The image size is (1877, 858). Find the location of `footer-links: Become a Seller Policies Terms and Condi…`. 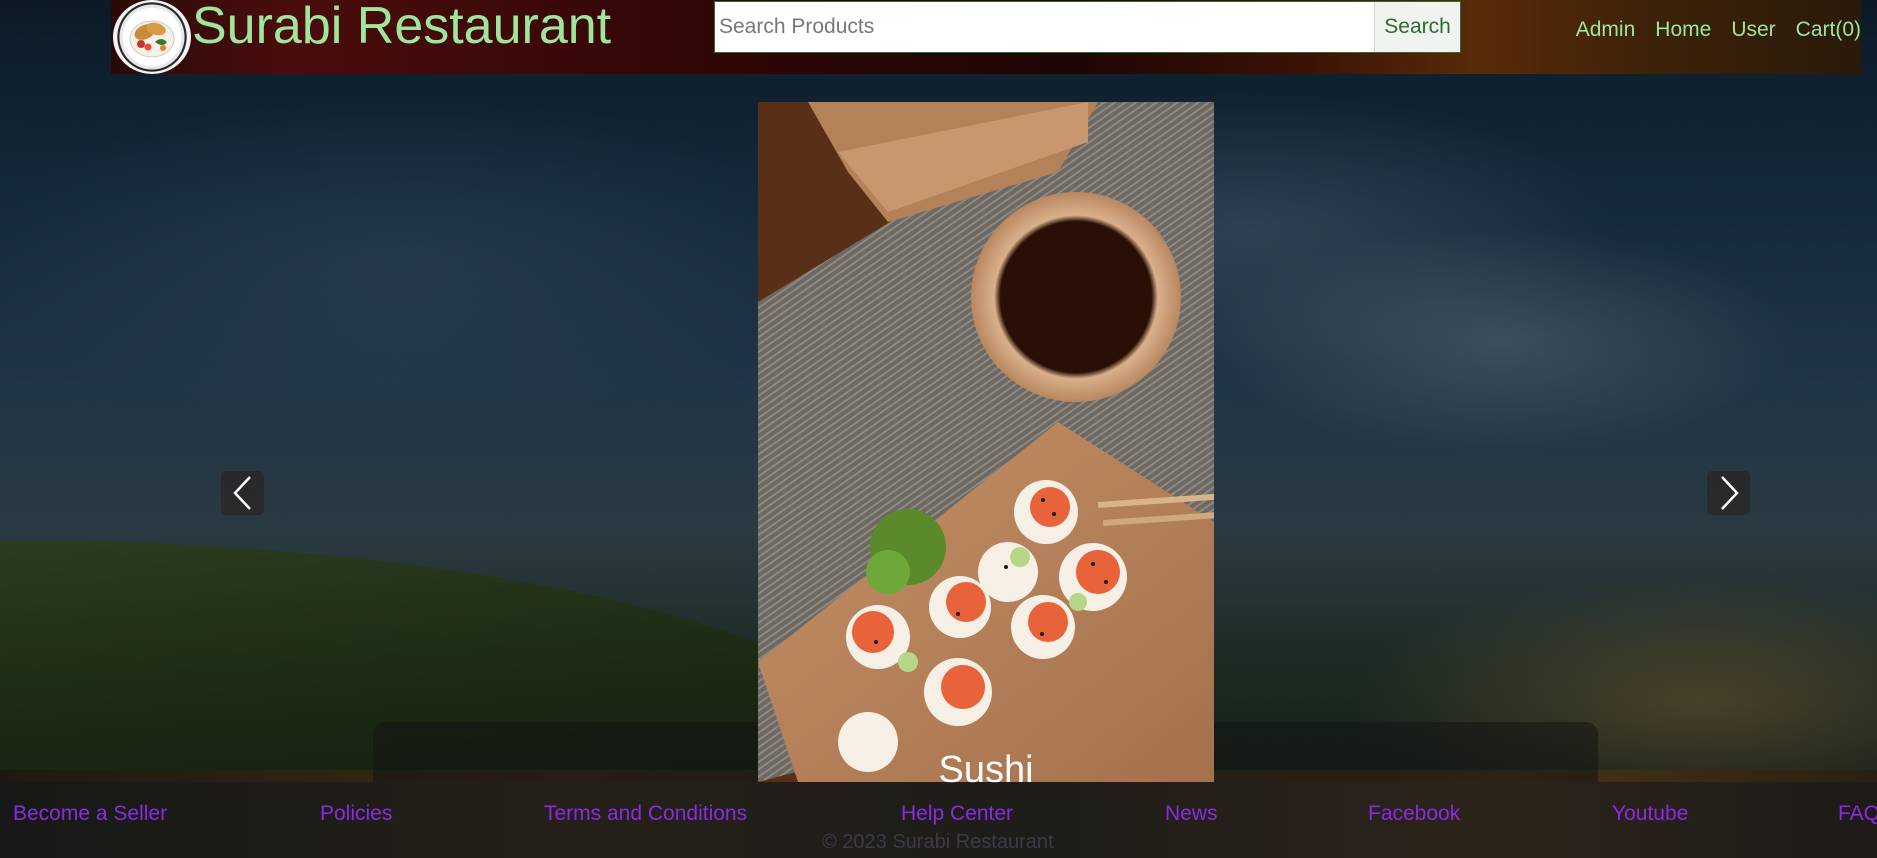

footer-links: Become a Seller Policies Terms and Condi… is located at coordinates (938, 814).